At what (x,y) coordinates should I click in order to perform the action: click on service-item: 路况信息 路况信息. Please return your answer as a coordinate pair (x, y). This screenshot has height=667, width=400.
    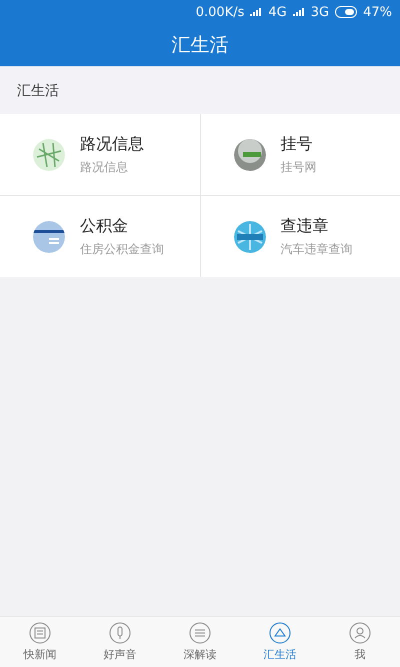
    Looking at the image, I should click on (100, 154).